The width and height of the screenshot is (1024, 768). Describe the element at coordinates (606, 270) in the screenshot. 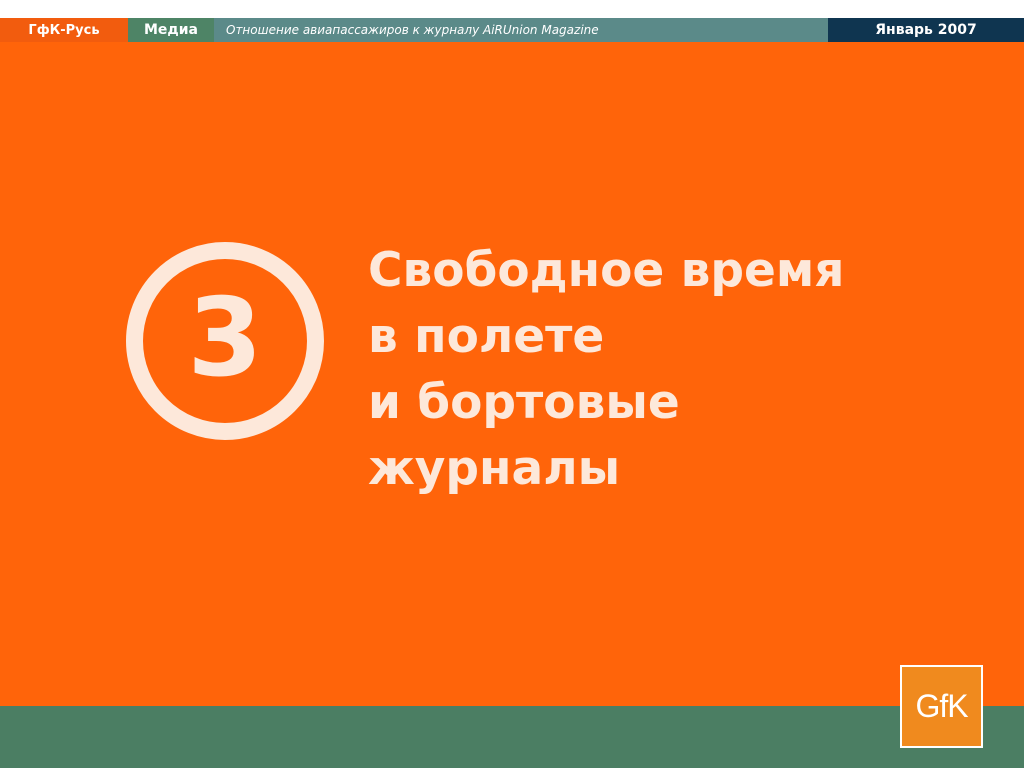

I see `section-title-line: Свободное время` at that location.